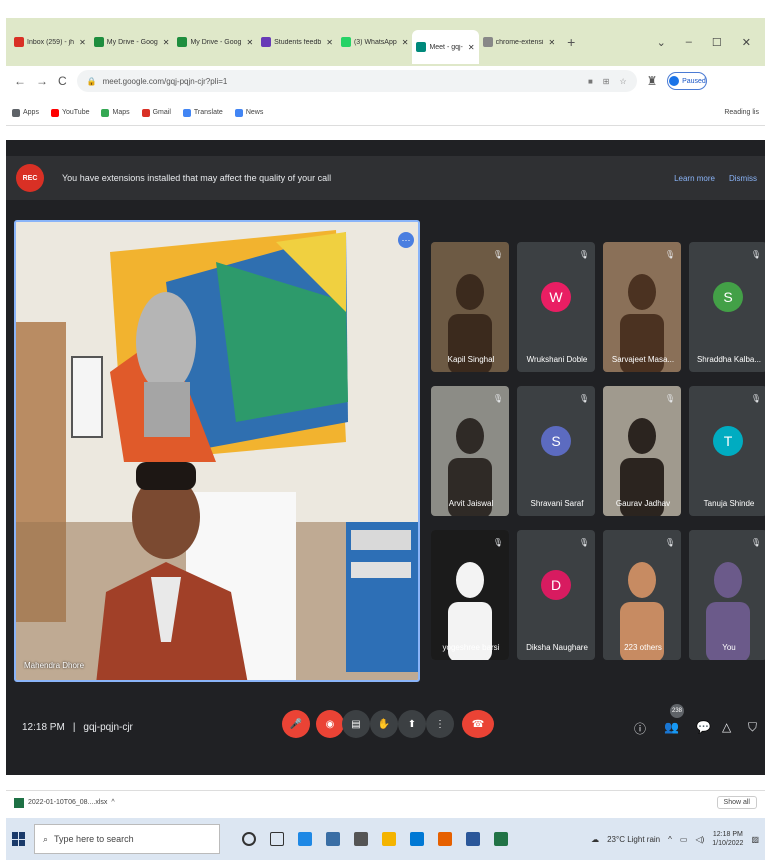 This screenshot has width=765, height=860. I want to click on camera-off-icon: ◉, so click(330, 724).